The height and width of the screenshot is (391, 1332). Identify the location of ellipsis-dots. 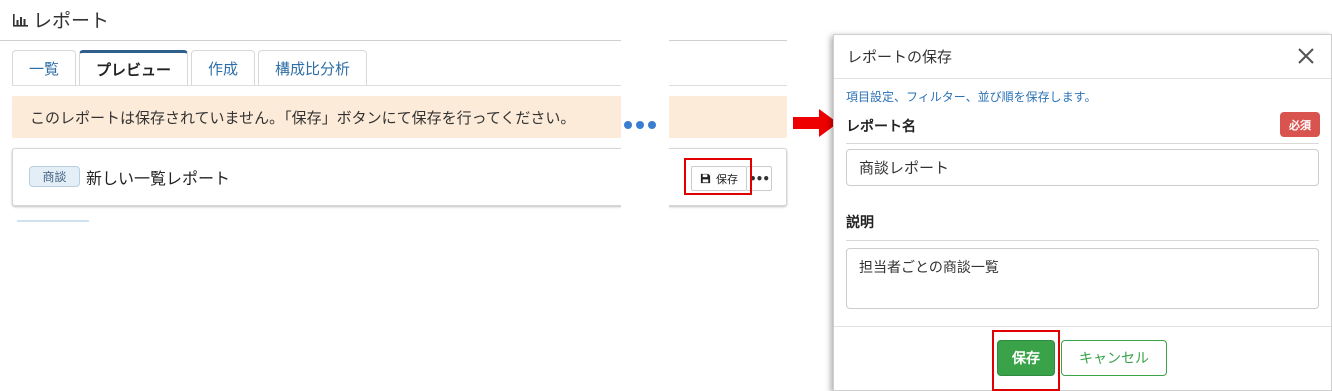
(640, 125).